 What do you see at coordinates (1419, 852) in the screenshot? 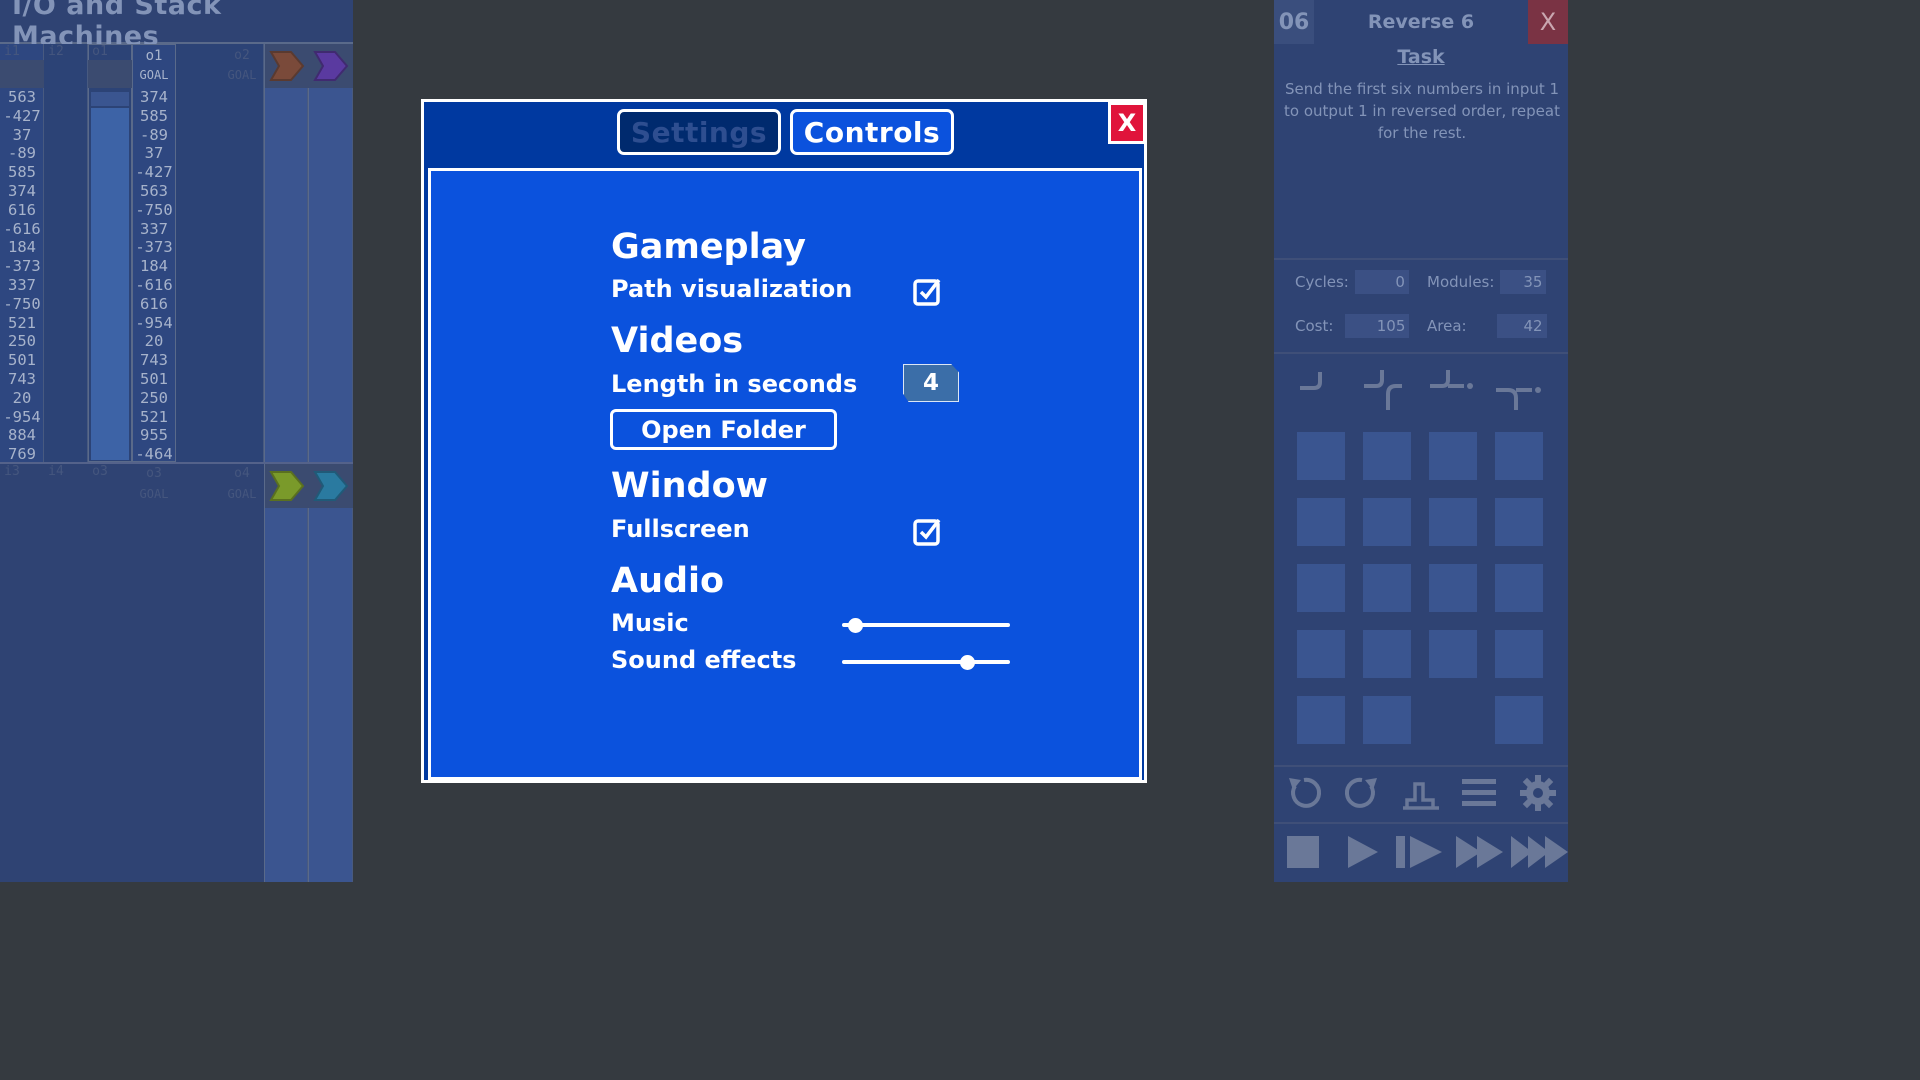
I see `step-icon` at bounding box center [1419, 852].